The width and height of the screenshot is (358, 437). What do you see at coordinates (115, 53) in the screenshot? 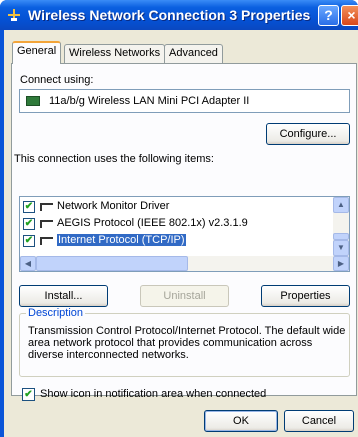
I see `tab-wireless-networks: Wireless Networks` at bounding box center [115, 53].